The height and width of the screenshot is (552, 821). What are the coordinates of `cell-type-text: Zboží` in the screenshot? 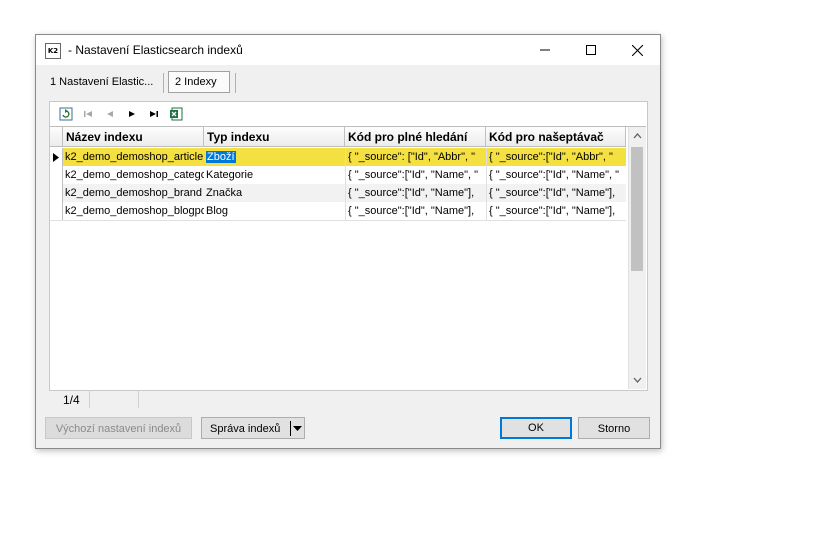 It's located at (221, 157).